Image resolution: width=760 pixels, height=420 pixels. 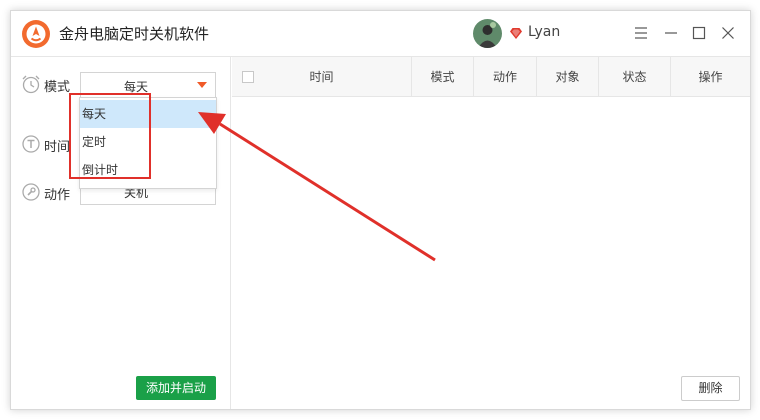 I want to click on task-table-header: 时间 模式 动作 对象 状态 操作, so click(x=491, y=77).